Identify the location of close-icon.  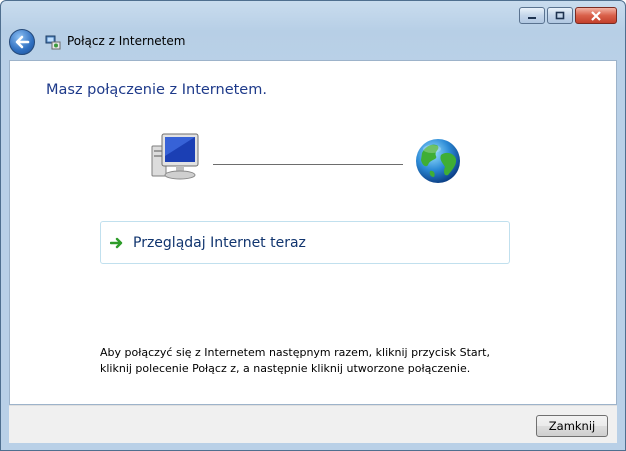
(596, 15).